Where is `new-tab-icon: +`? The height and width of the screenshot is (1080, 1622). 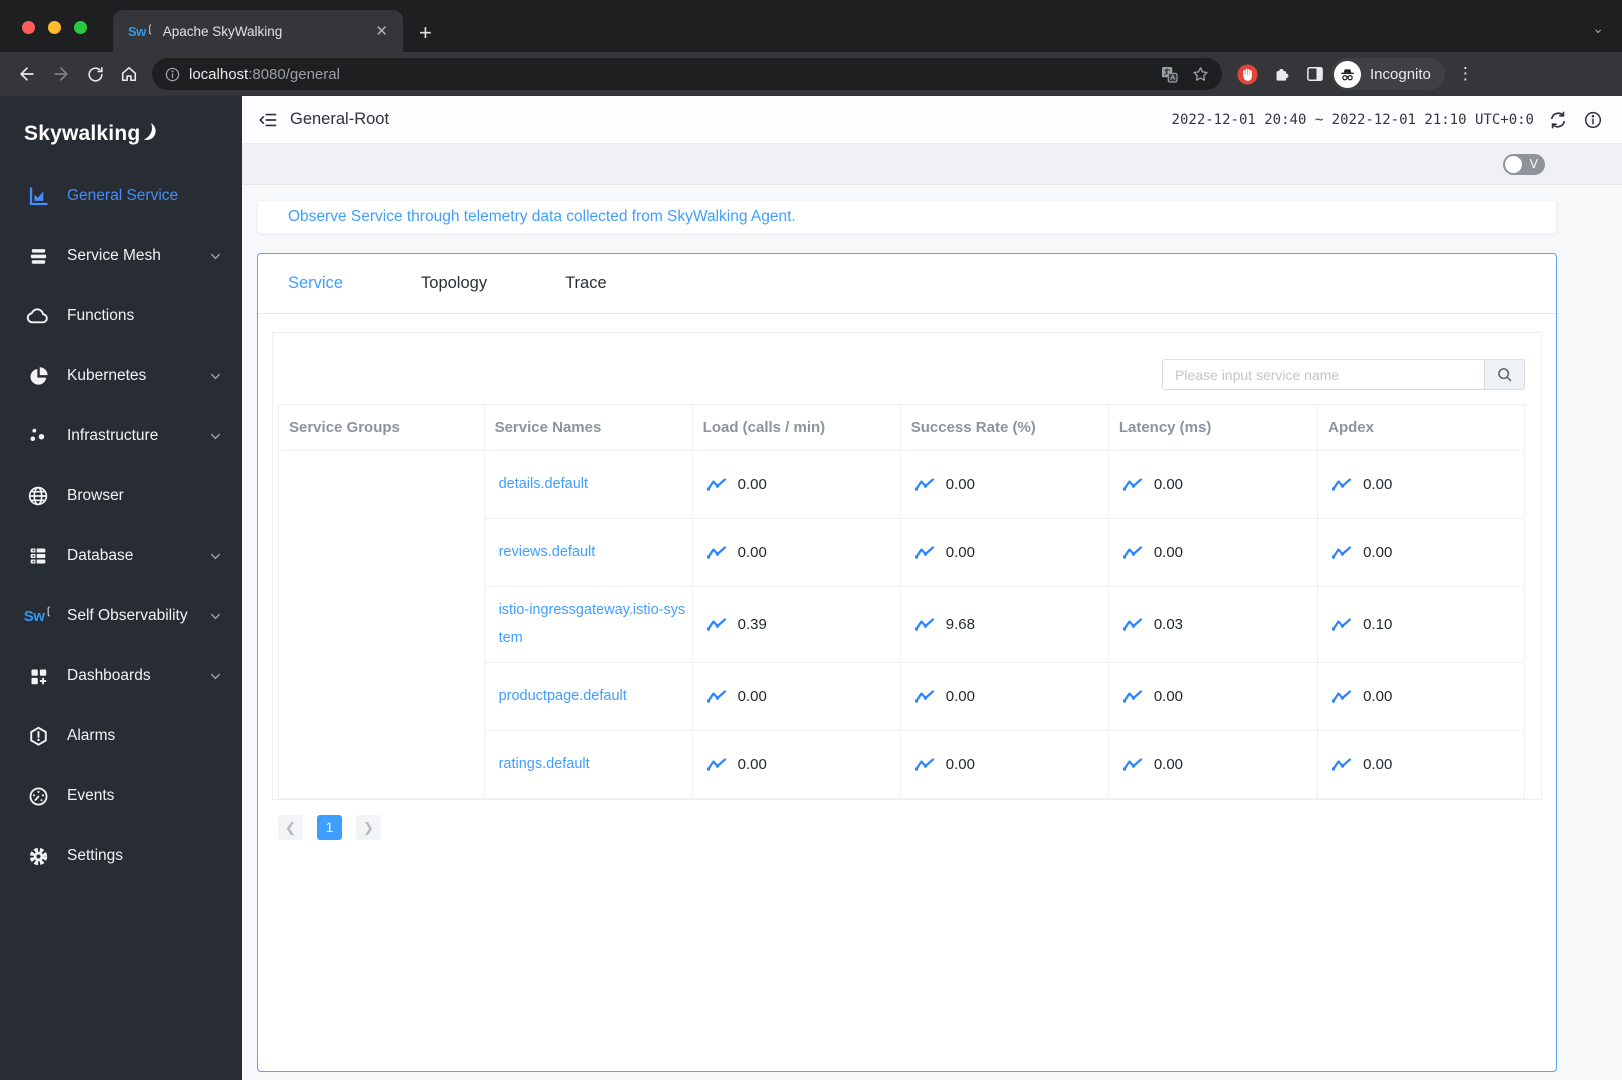
new-tab-icon: + is located at coordinates (425, 33).